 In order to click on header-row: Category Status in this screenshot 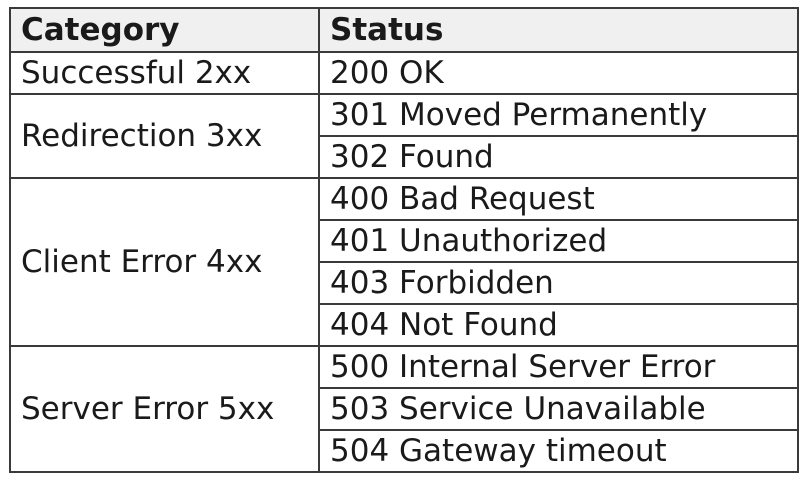, I will do `click(404, 30)`.